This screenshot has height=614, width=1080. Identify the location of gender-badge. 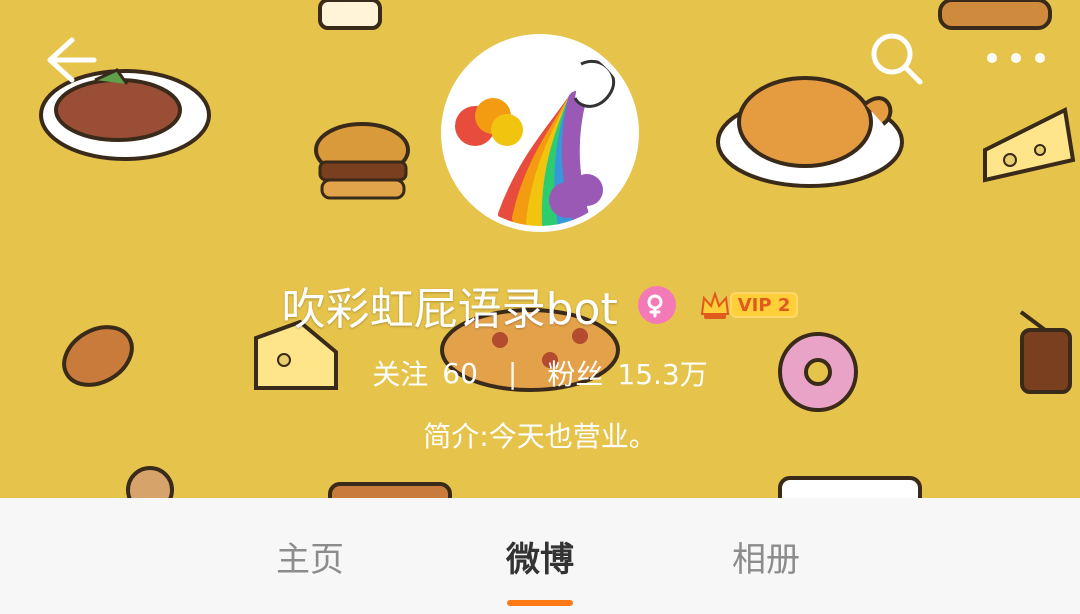
(656, 305).